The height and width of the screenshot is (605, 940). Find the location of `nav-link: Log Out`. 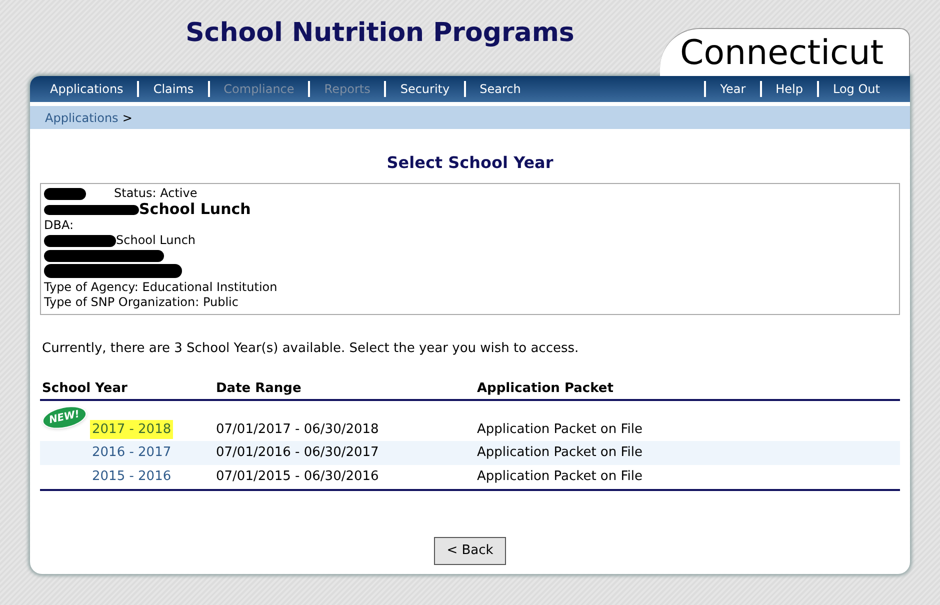

nav-link: Log Out is located at coordinates (856, 89).